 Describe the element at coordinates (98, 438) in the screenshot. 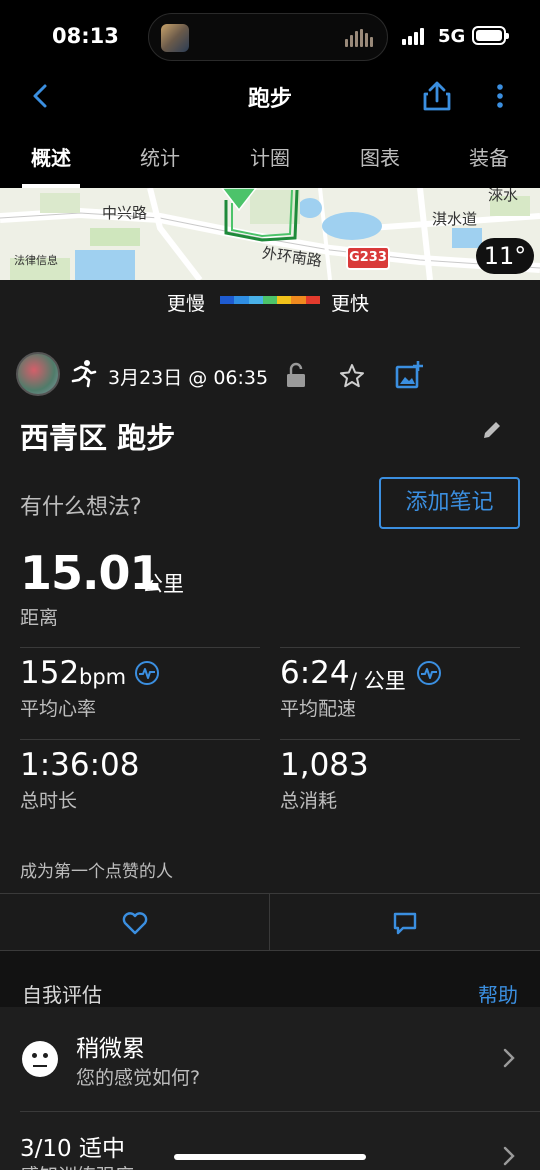

I see `activity-title: 西青区 跑步` at that location.